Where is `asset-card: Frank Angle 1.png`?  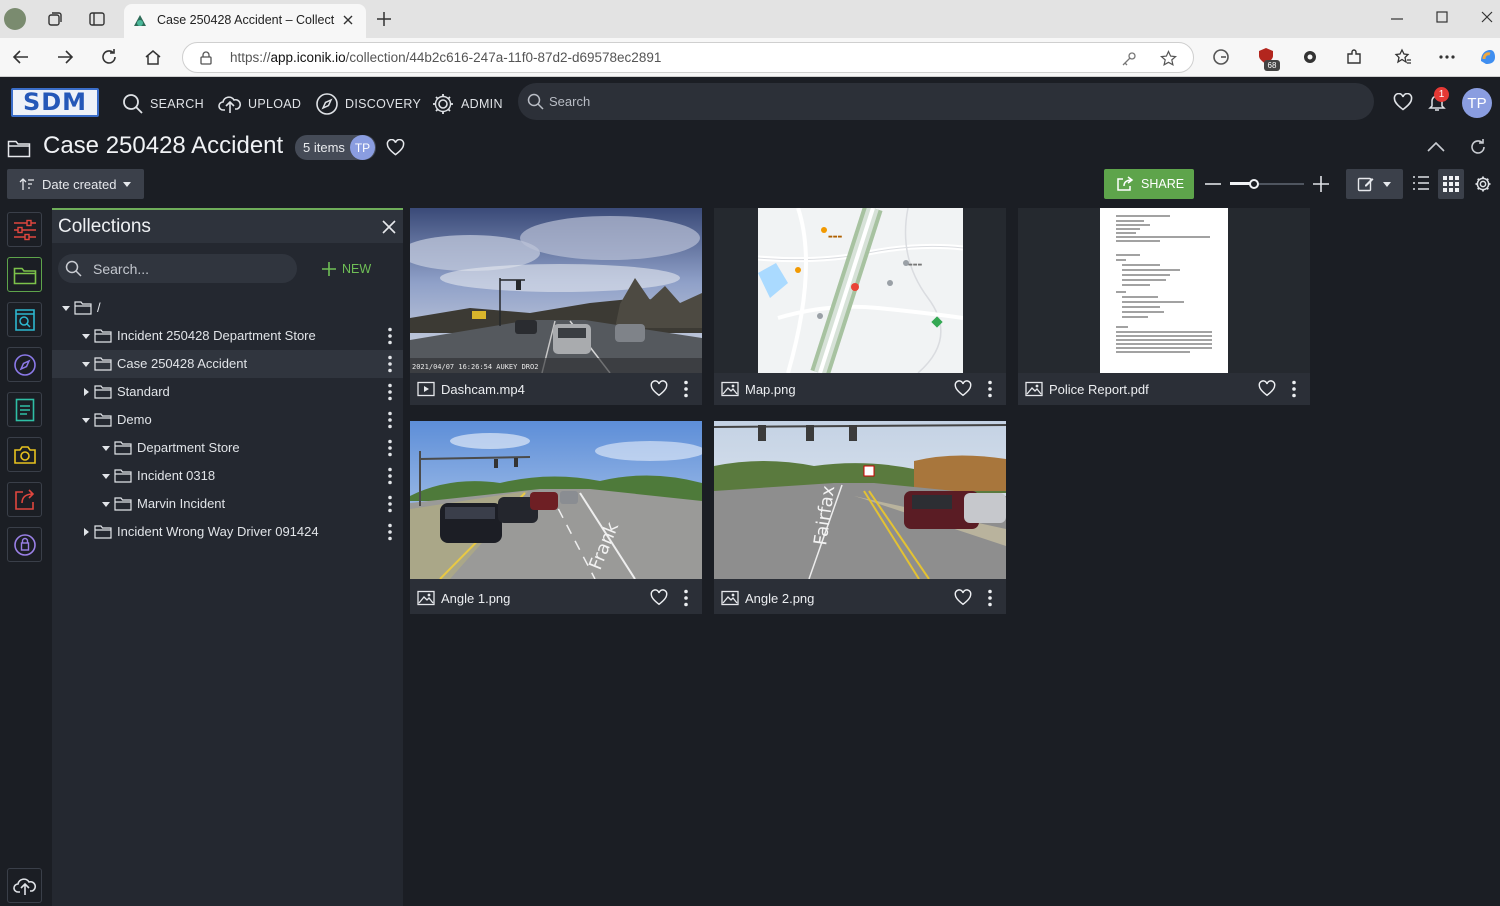 asset-card: Frank Angle 1.png is located at coordinates (556, 517).